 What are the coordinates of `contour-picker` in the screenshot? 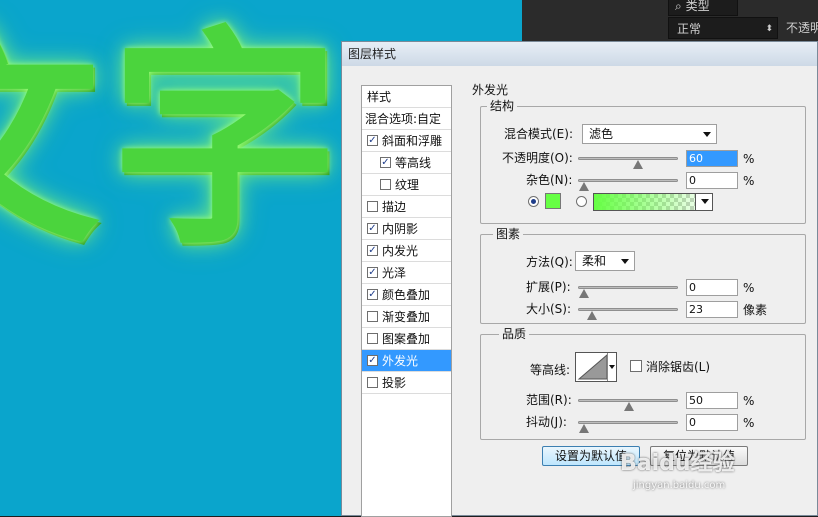 It's located at (596, 367).